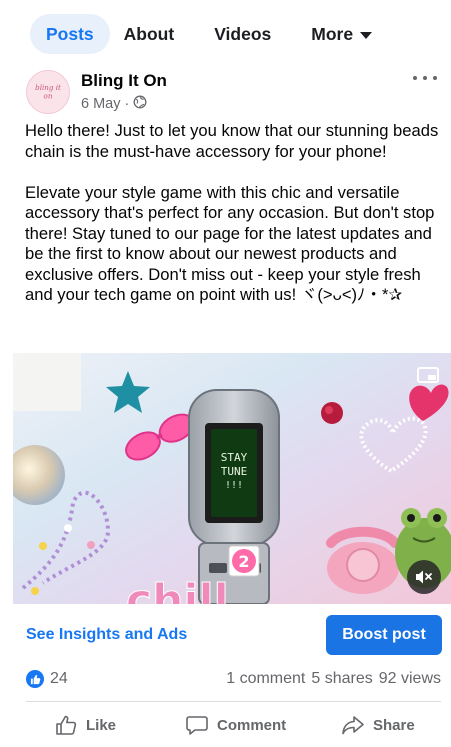 Image resolution: width=451 pixels, height=747 pixels. Describe the element at coordinates (242, 34) in the screenshot. I see `tab-videos: Videos` at that location.